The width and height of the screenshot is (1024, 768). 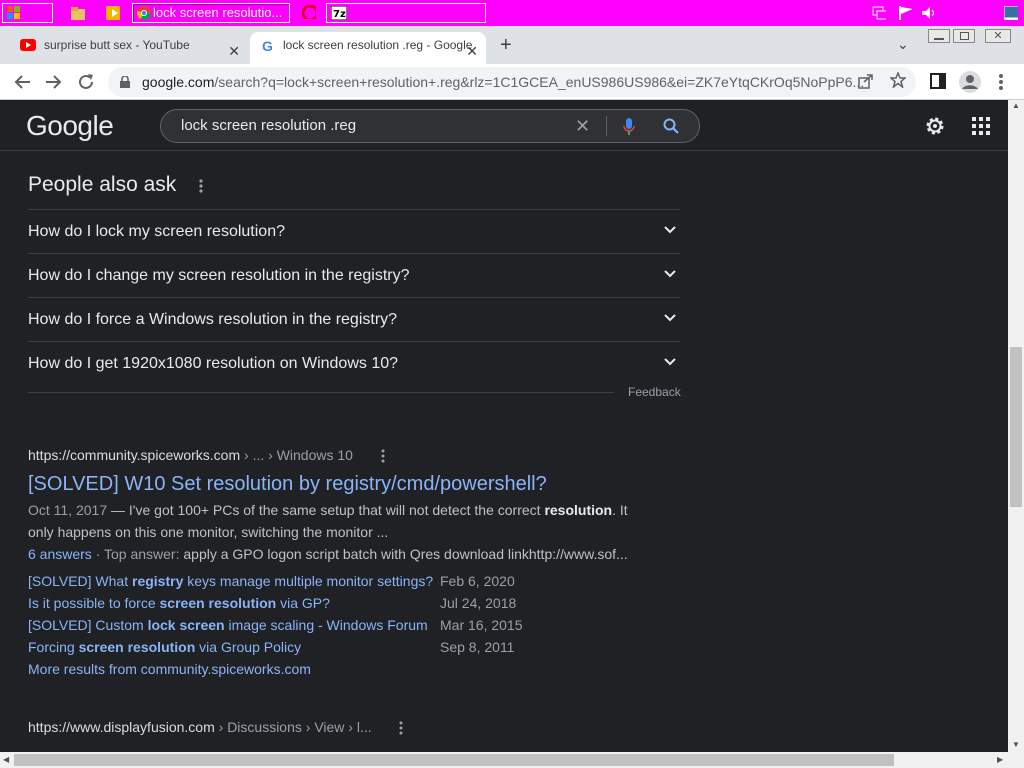 What do you see at coordinates (1016, 105) in the screenshot?
I see `scroll-up-arrow-icon: ▲` at bounding box center [1016, 105].